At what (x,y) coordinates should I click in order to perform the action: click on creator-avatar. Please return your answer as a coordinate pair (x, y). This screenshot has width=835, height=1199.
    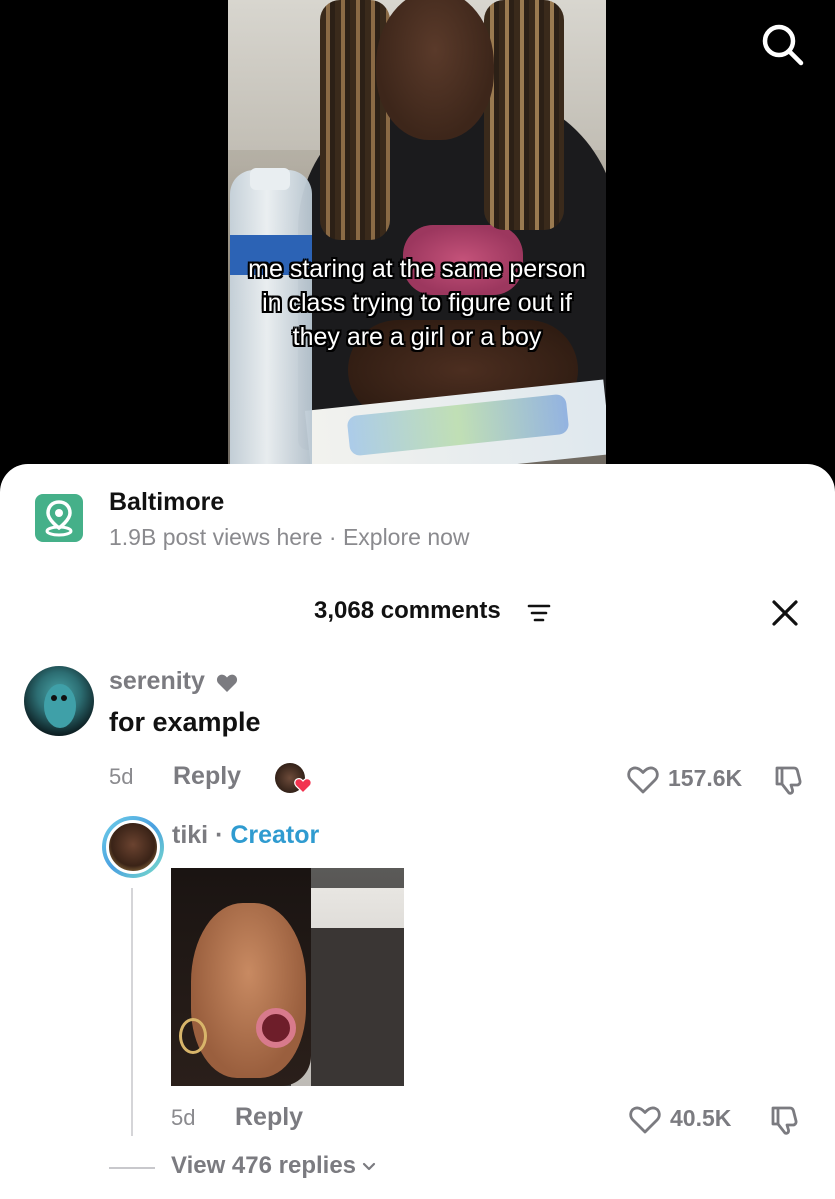
    Looking at the image, I should click on (133, 847).